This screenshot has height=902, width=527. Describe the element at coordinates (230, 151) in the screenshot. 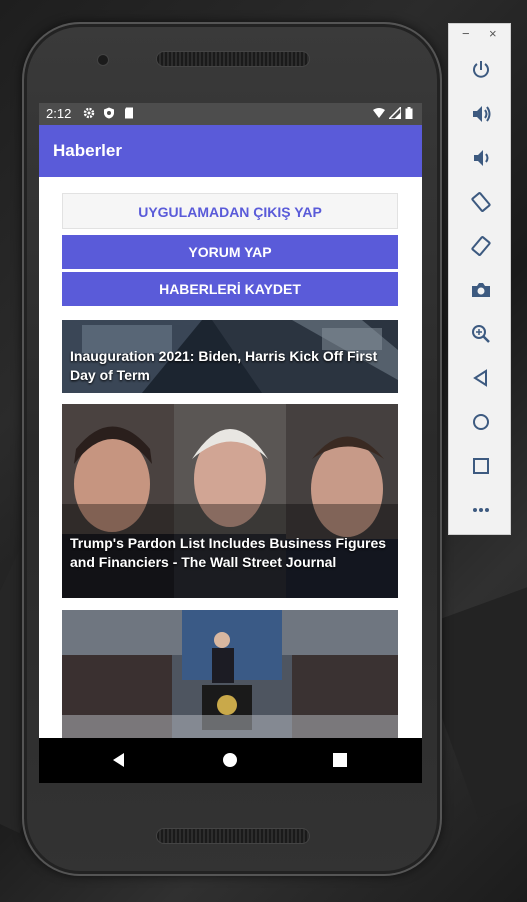

I see `app-bar: Haberler` at that location.